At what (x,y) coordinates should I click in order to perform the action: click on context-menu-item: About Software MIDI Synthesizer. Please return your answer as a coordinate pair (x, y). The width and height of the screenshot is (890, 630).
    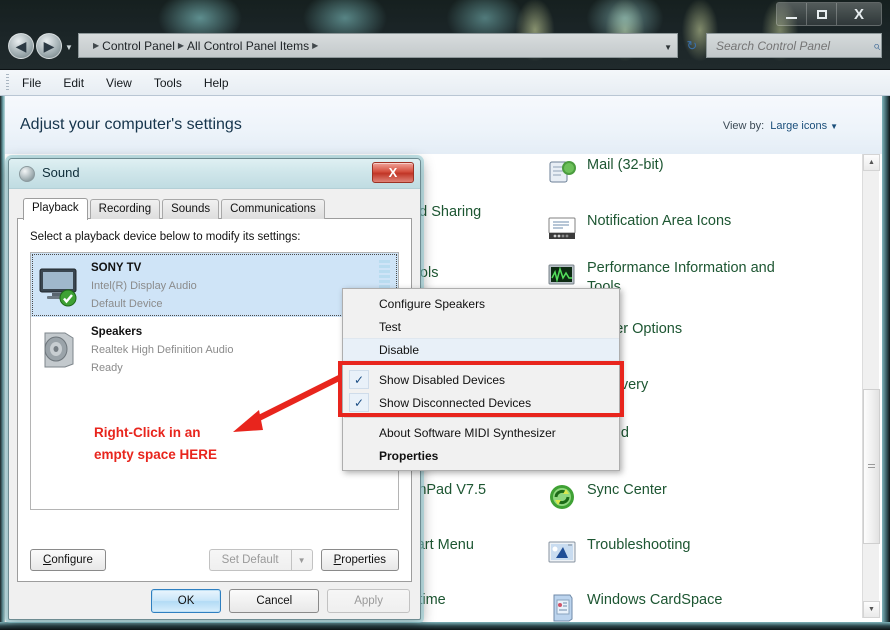
    Looking at the image, I should click on (481, 432).